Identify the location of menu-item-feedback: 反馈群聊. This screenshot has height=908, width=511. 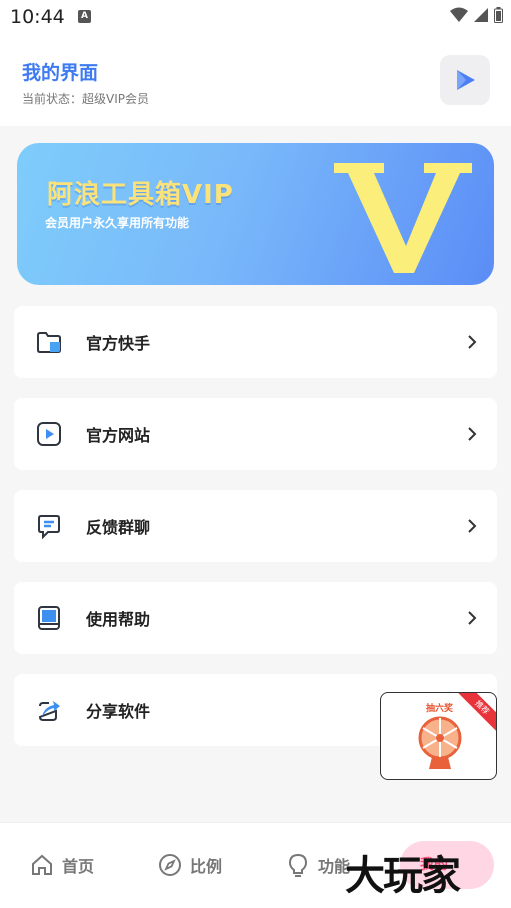
(255, 526).